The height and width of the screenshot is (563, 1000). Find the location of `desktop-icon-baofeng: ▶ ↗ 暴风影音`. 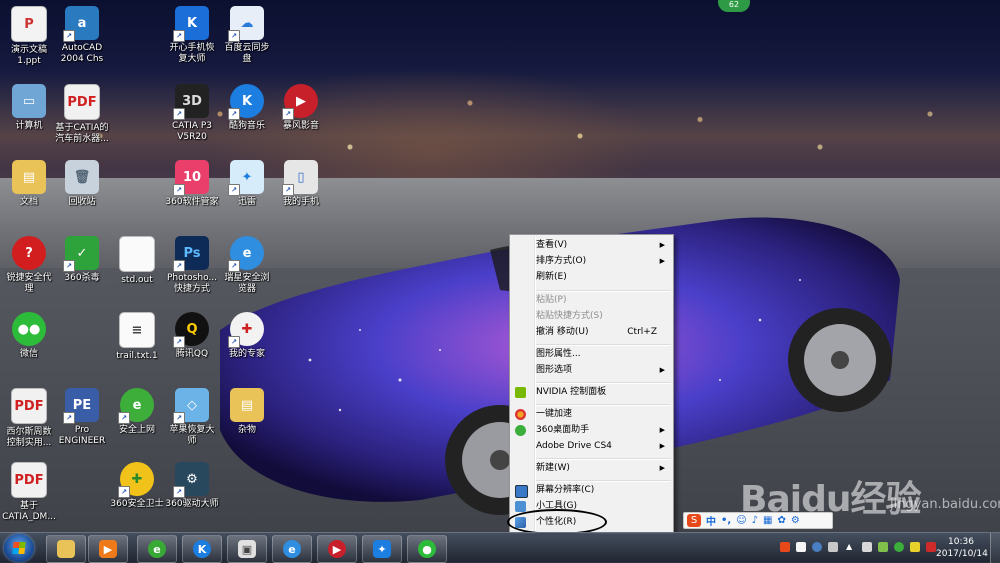

desktop-icon-baofeng: ▶ ↗ 暴风影音 is located at coordinates (301, 108).